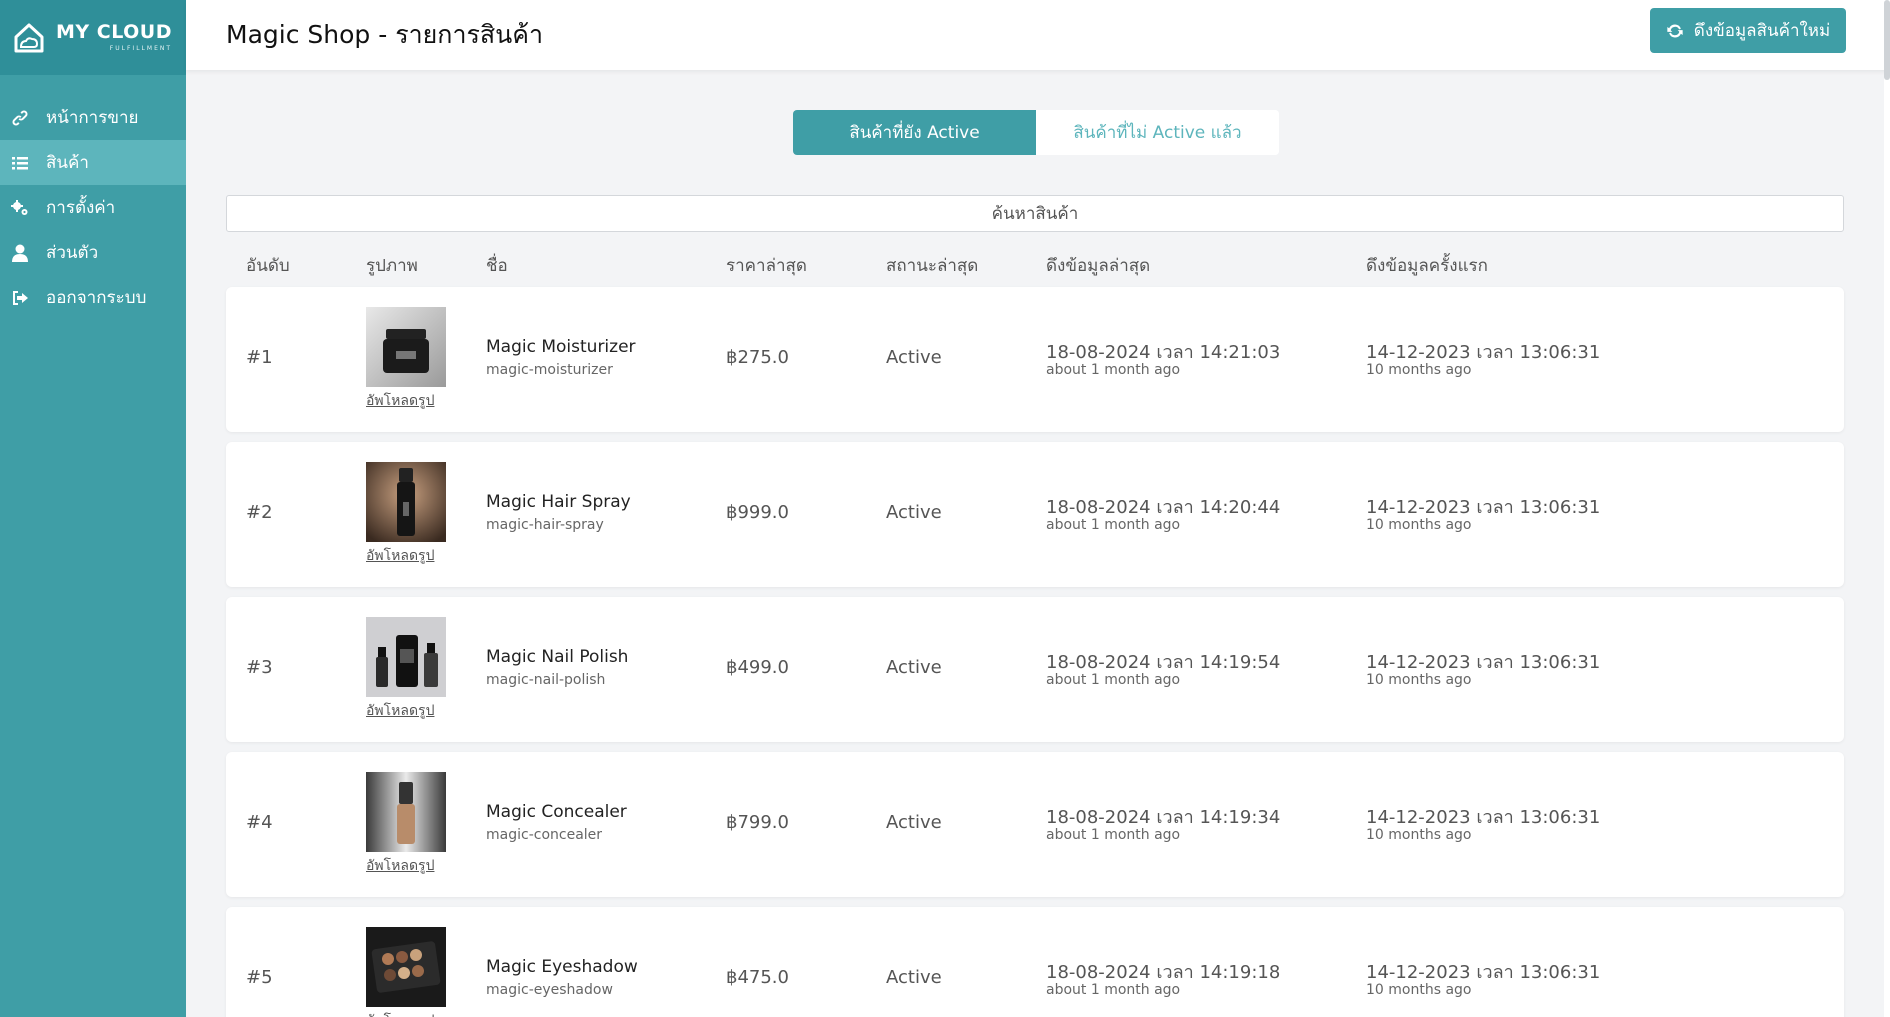 The image size is (1890, 1017). Describe the element at coordinates (757, 977) in the screenshot. I see `product-price: ฿475.0` at that location.